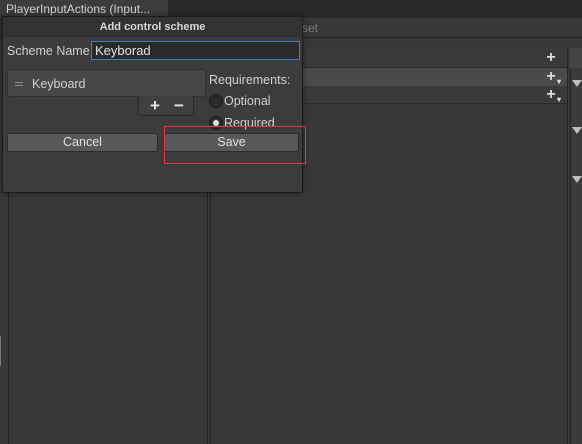 The height and width of the screenshot is (444, 582). What do you see at coordinates (166, 106) in the screenshot?
I see `device-list-footer: + −` at bounding box center [166, 106].